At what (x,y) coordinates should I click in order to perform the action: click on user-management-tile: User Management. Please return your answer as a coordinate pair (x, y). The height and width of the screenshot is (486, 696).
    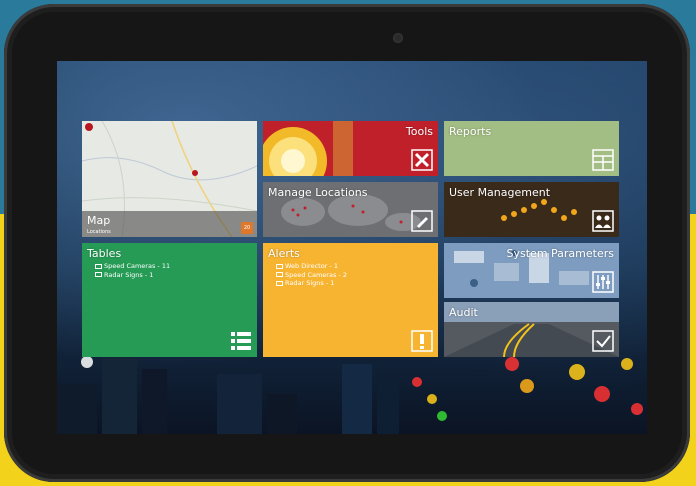
    Looking at the image, I should click on (531, 209).